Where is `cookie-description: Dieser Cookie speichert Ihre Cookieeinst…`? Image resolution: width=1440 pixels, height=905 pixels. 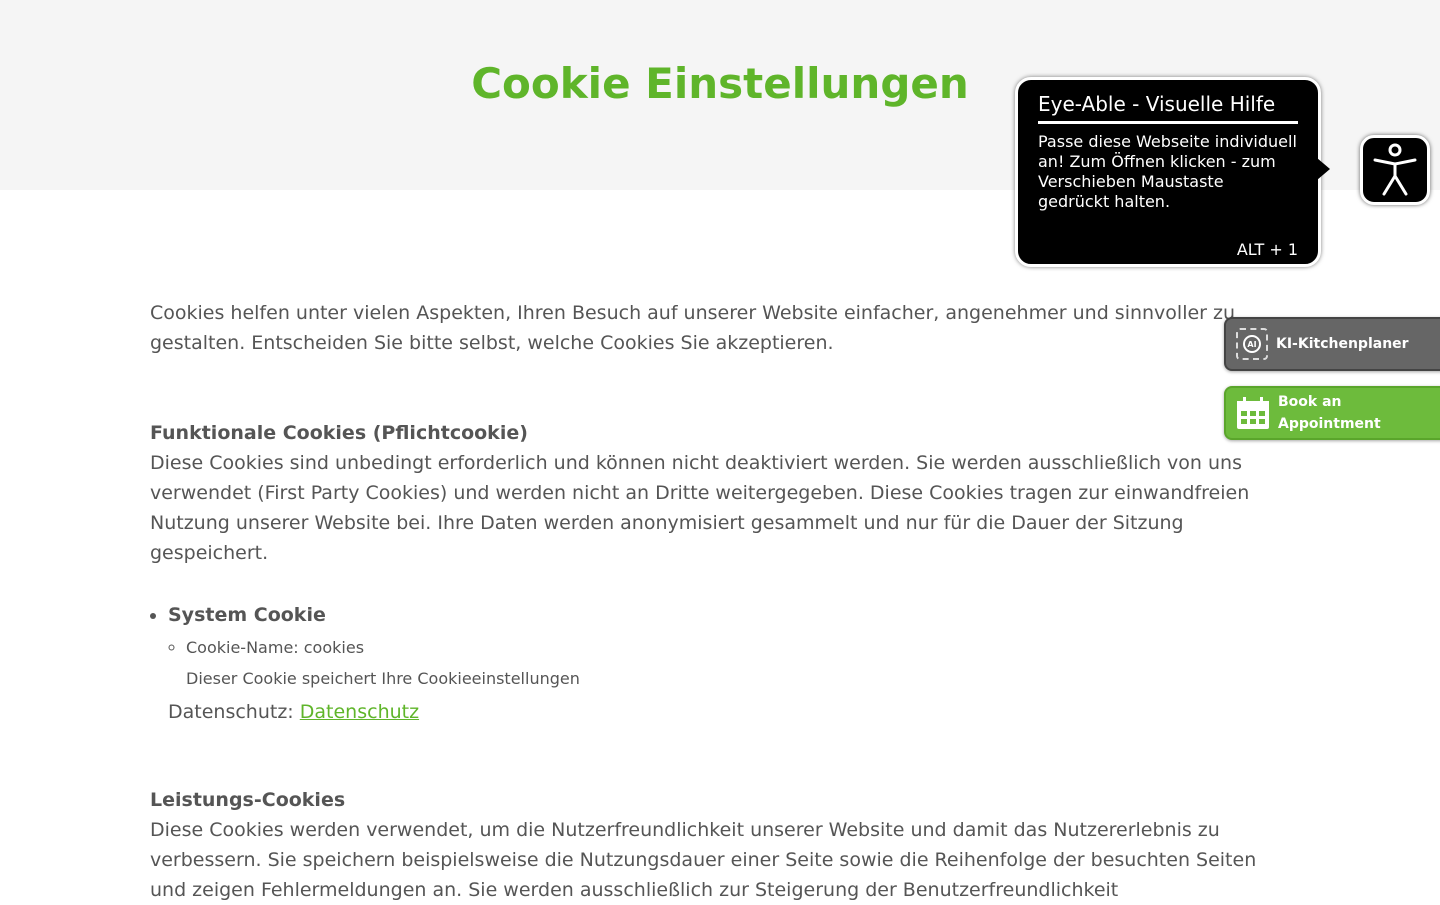 cookie-description: Dieser Cookie speichert Ihre Cookieeinst… is located at coordinates (383, 678).